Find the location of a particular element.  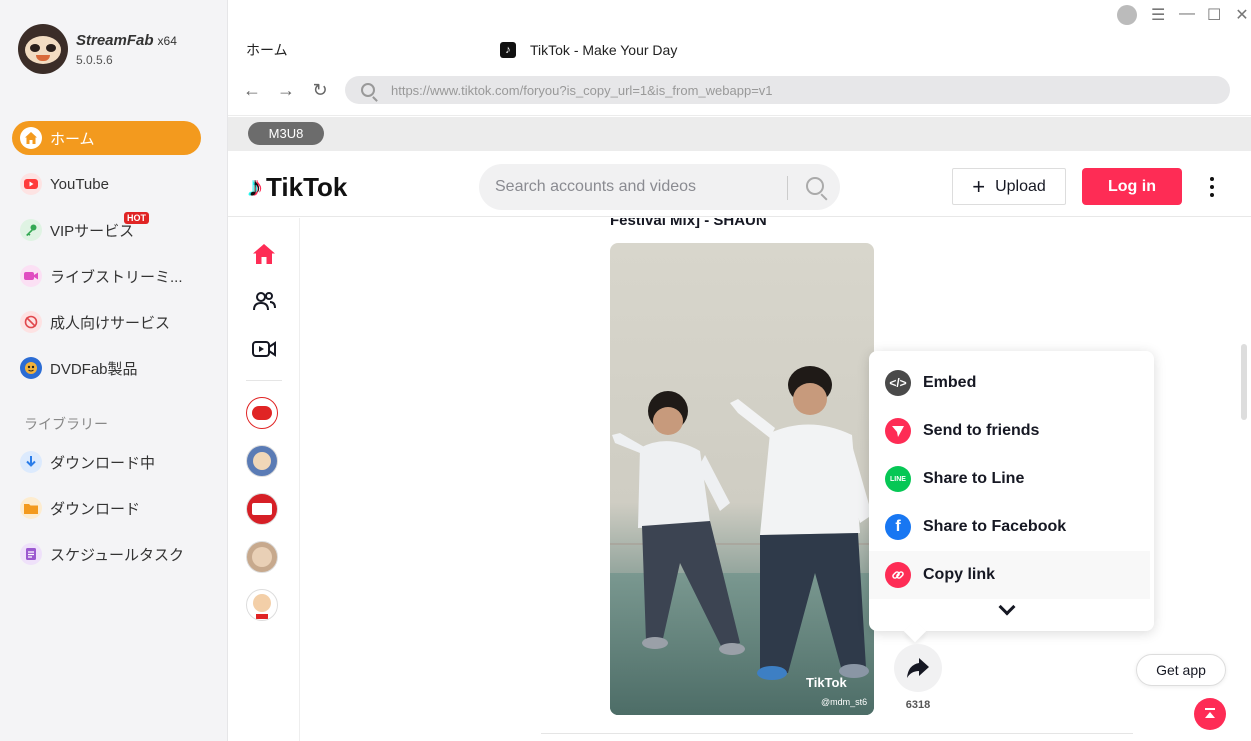

folder-icon is located at coordinates (31, 508).